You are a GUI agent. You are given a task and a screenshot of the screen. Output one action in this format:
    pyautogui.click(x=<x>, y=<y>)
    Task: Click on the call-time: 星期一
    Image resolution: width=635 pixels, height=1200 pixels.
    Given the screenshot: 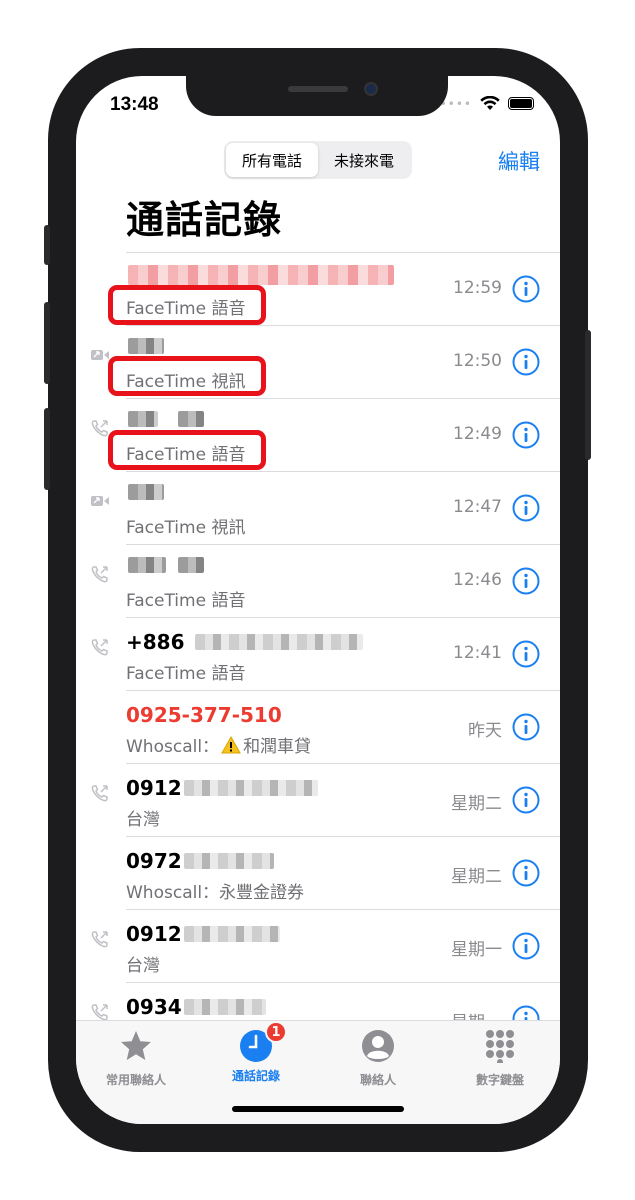 What is the action you would take?
    pyautogui.click(x=476, y=950)
    